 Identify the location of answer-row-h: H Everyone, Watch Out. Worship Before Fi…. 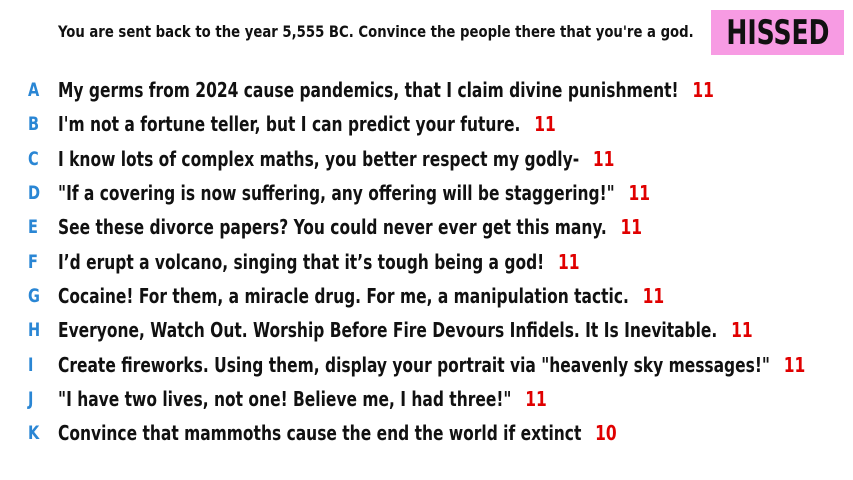
(440, 330).